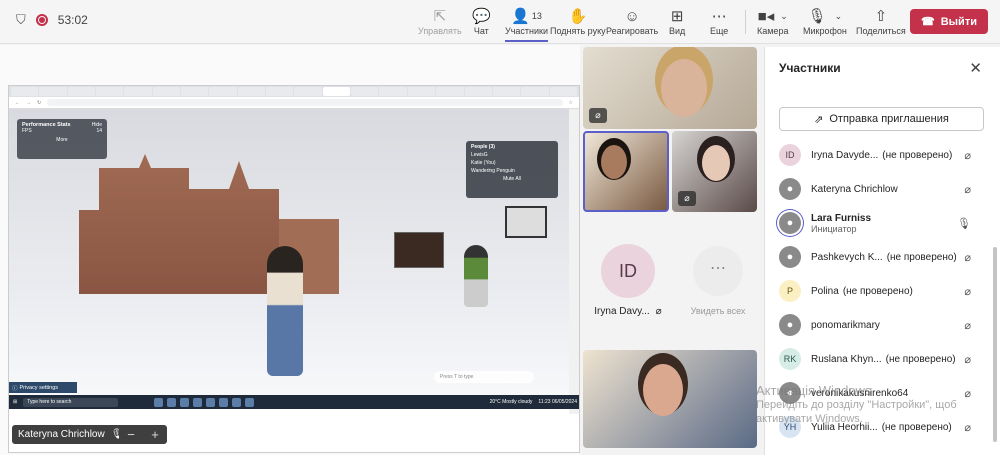 This screenshot has height=455, width=1000. Describe the element at coordinates (440, 31) in the screenshot. I see `share-control-label: Управлять` at that location.